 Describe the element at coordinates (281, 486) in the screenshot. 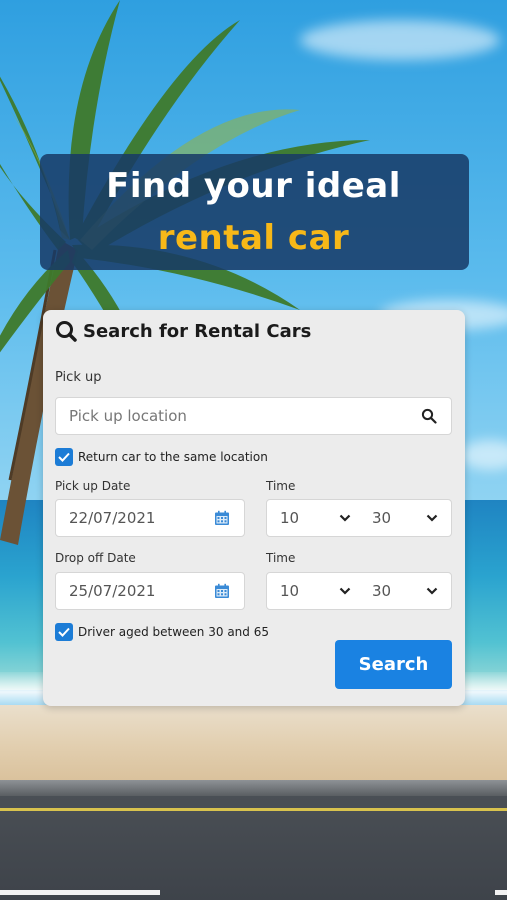

I see `pickup-time-label: Time` at that location.